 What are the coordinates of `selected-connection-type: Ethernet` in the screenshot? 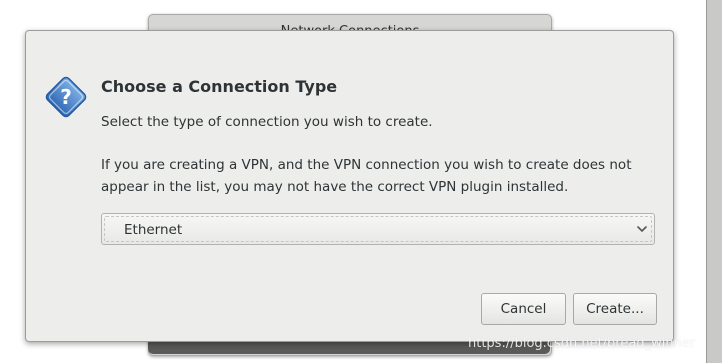 It's located at (153, 230).